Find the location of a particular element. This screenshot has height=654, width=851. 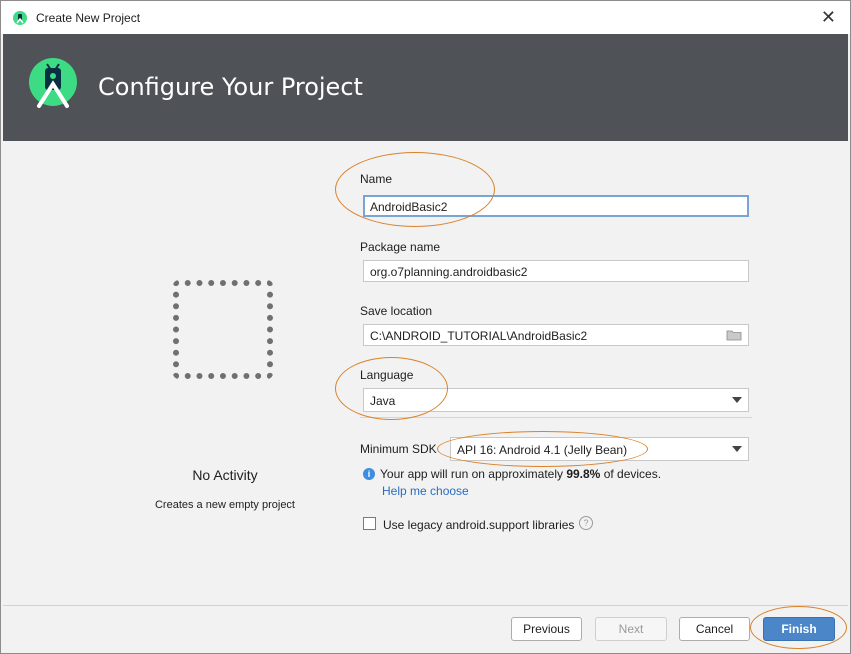

finish-button: Finish is located at coordinates (799, 629).